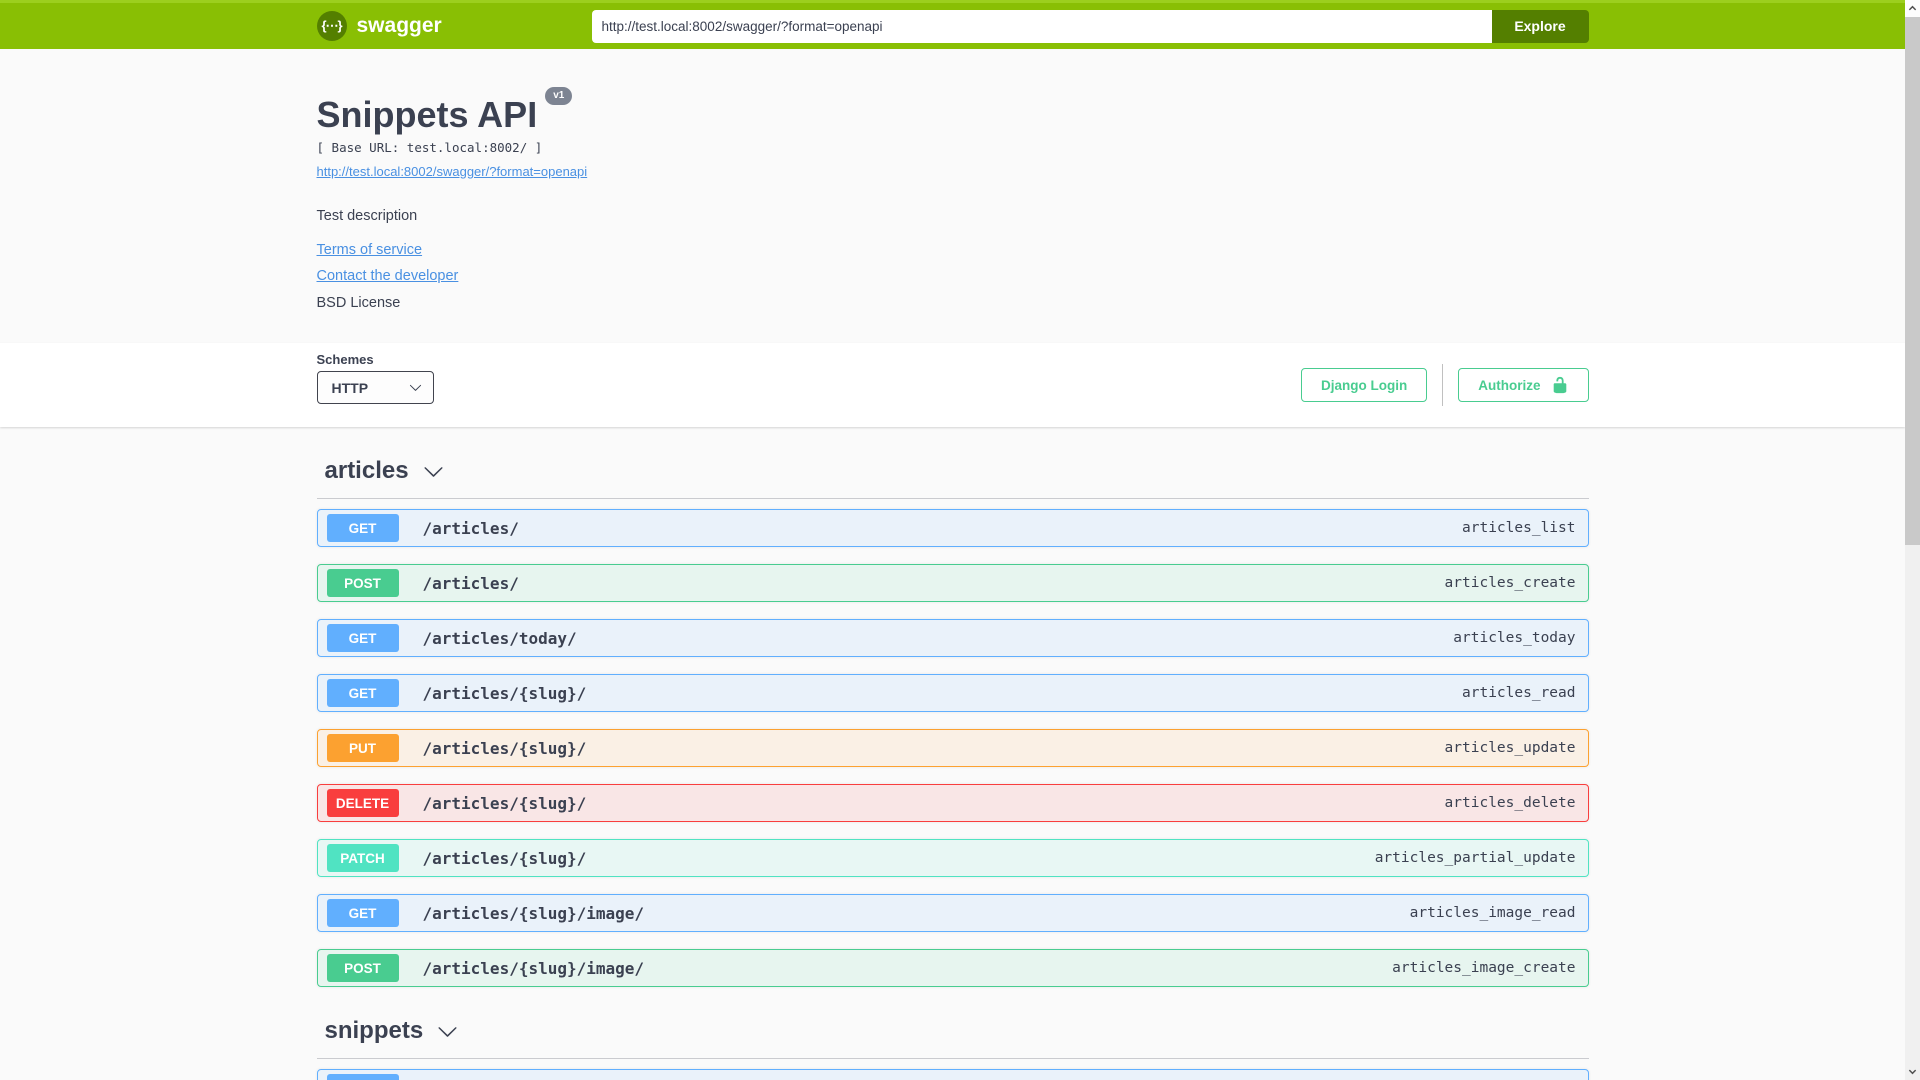  Describe the element at coordinates (388, 276) in the screenshot. I see `contact-developer-link: Contact the developer` at that location.